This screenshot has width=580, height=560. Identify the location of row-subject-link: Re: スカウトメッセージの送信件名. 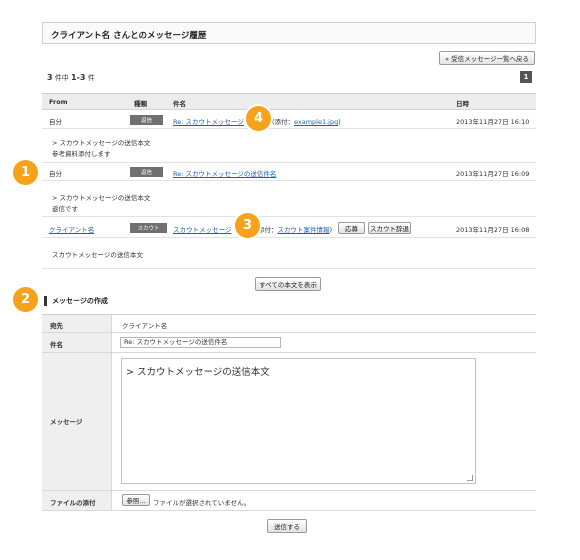
(224, 173).